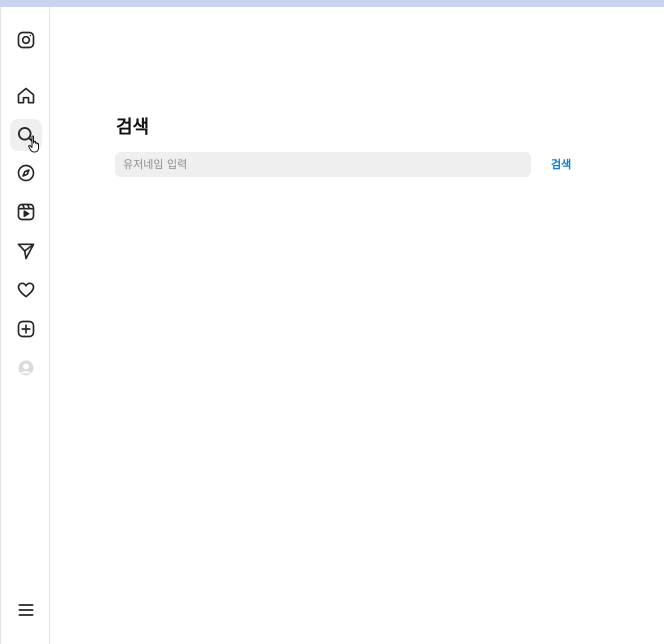 The image size is (664, 644). What do you see at coordinates (26, 173) in the screenshot?
I see `explore-icon` at bounding box center [26, 173].